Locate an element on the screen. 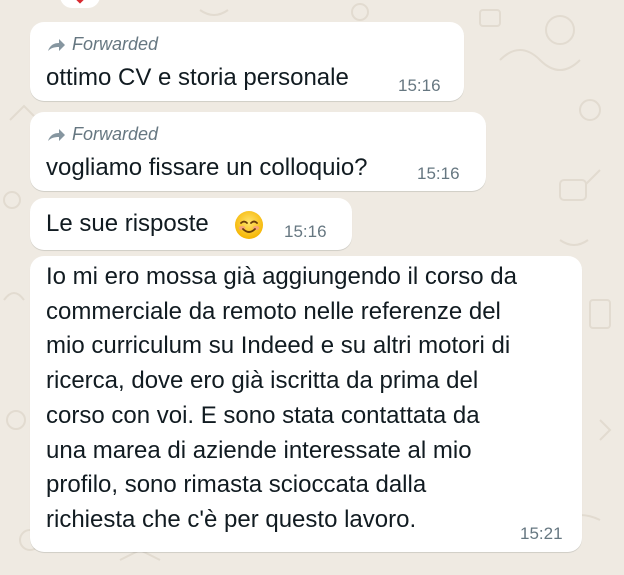  message-bubble-3: Le sue risposte 15:16 is located at coordinates (191, 224).